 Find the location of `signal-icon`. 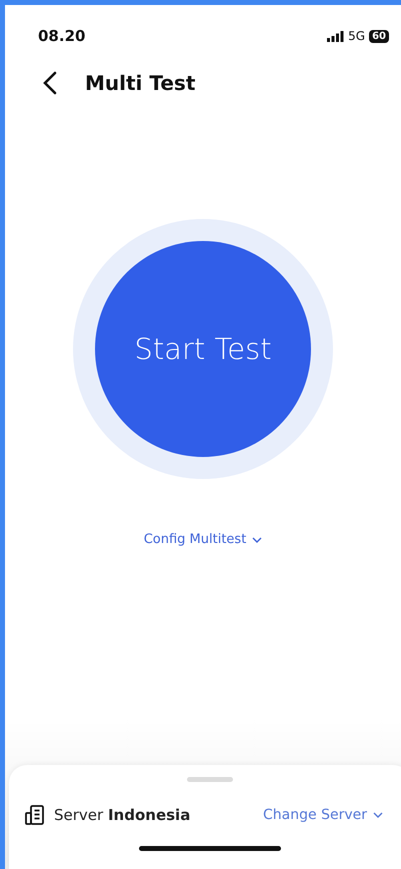

signal-icon is located at coordinates (335, 36).